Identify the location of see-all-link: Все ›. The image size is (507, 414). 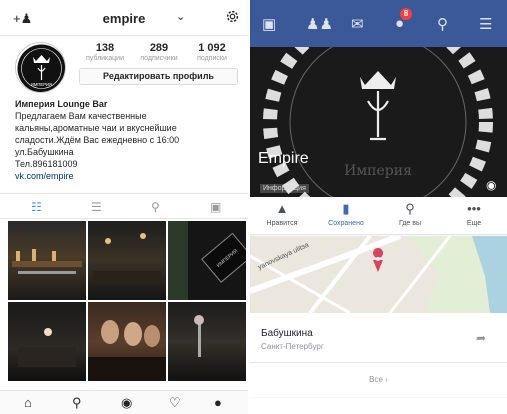
(378, 380).